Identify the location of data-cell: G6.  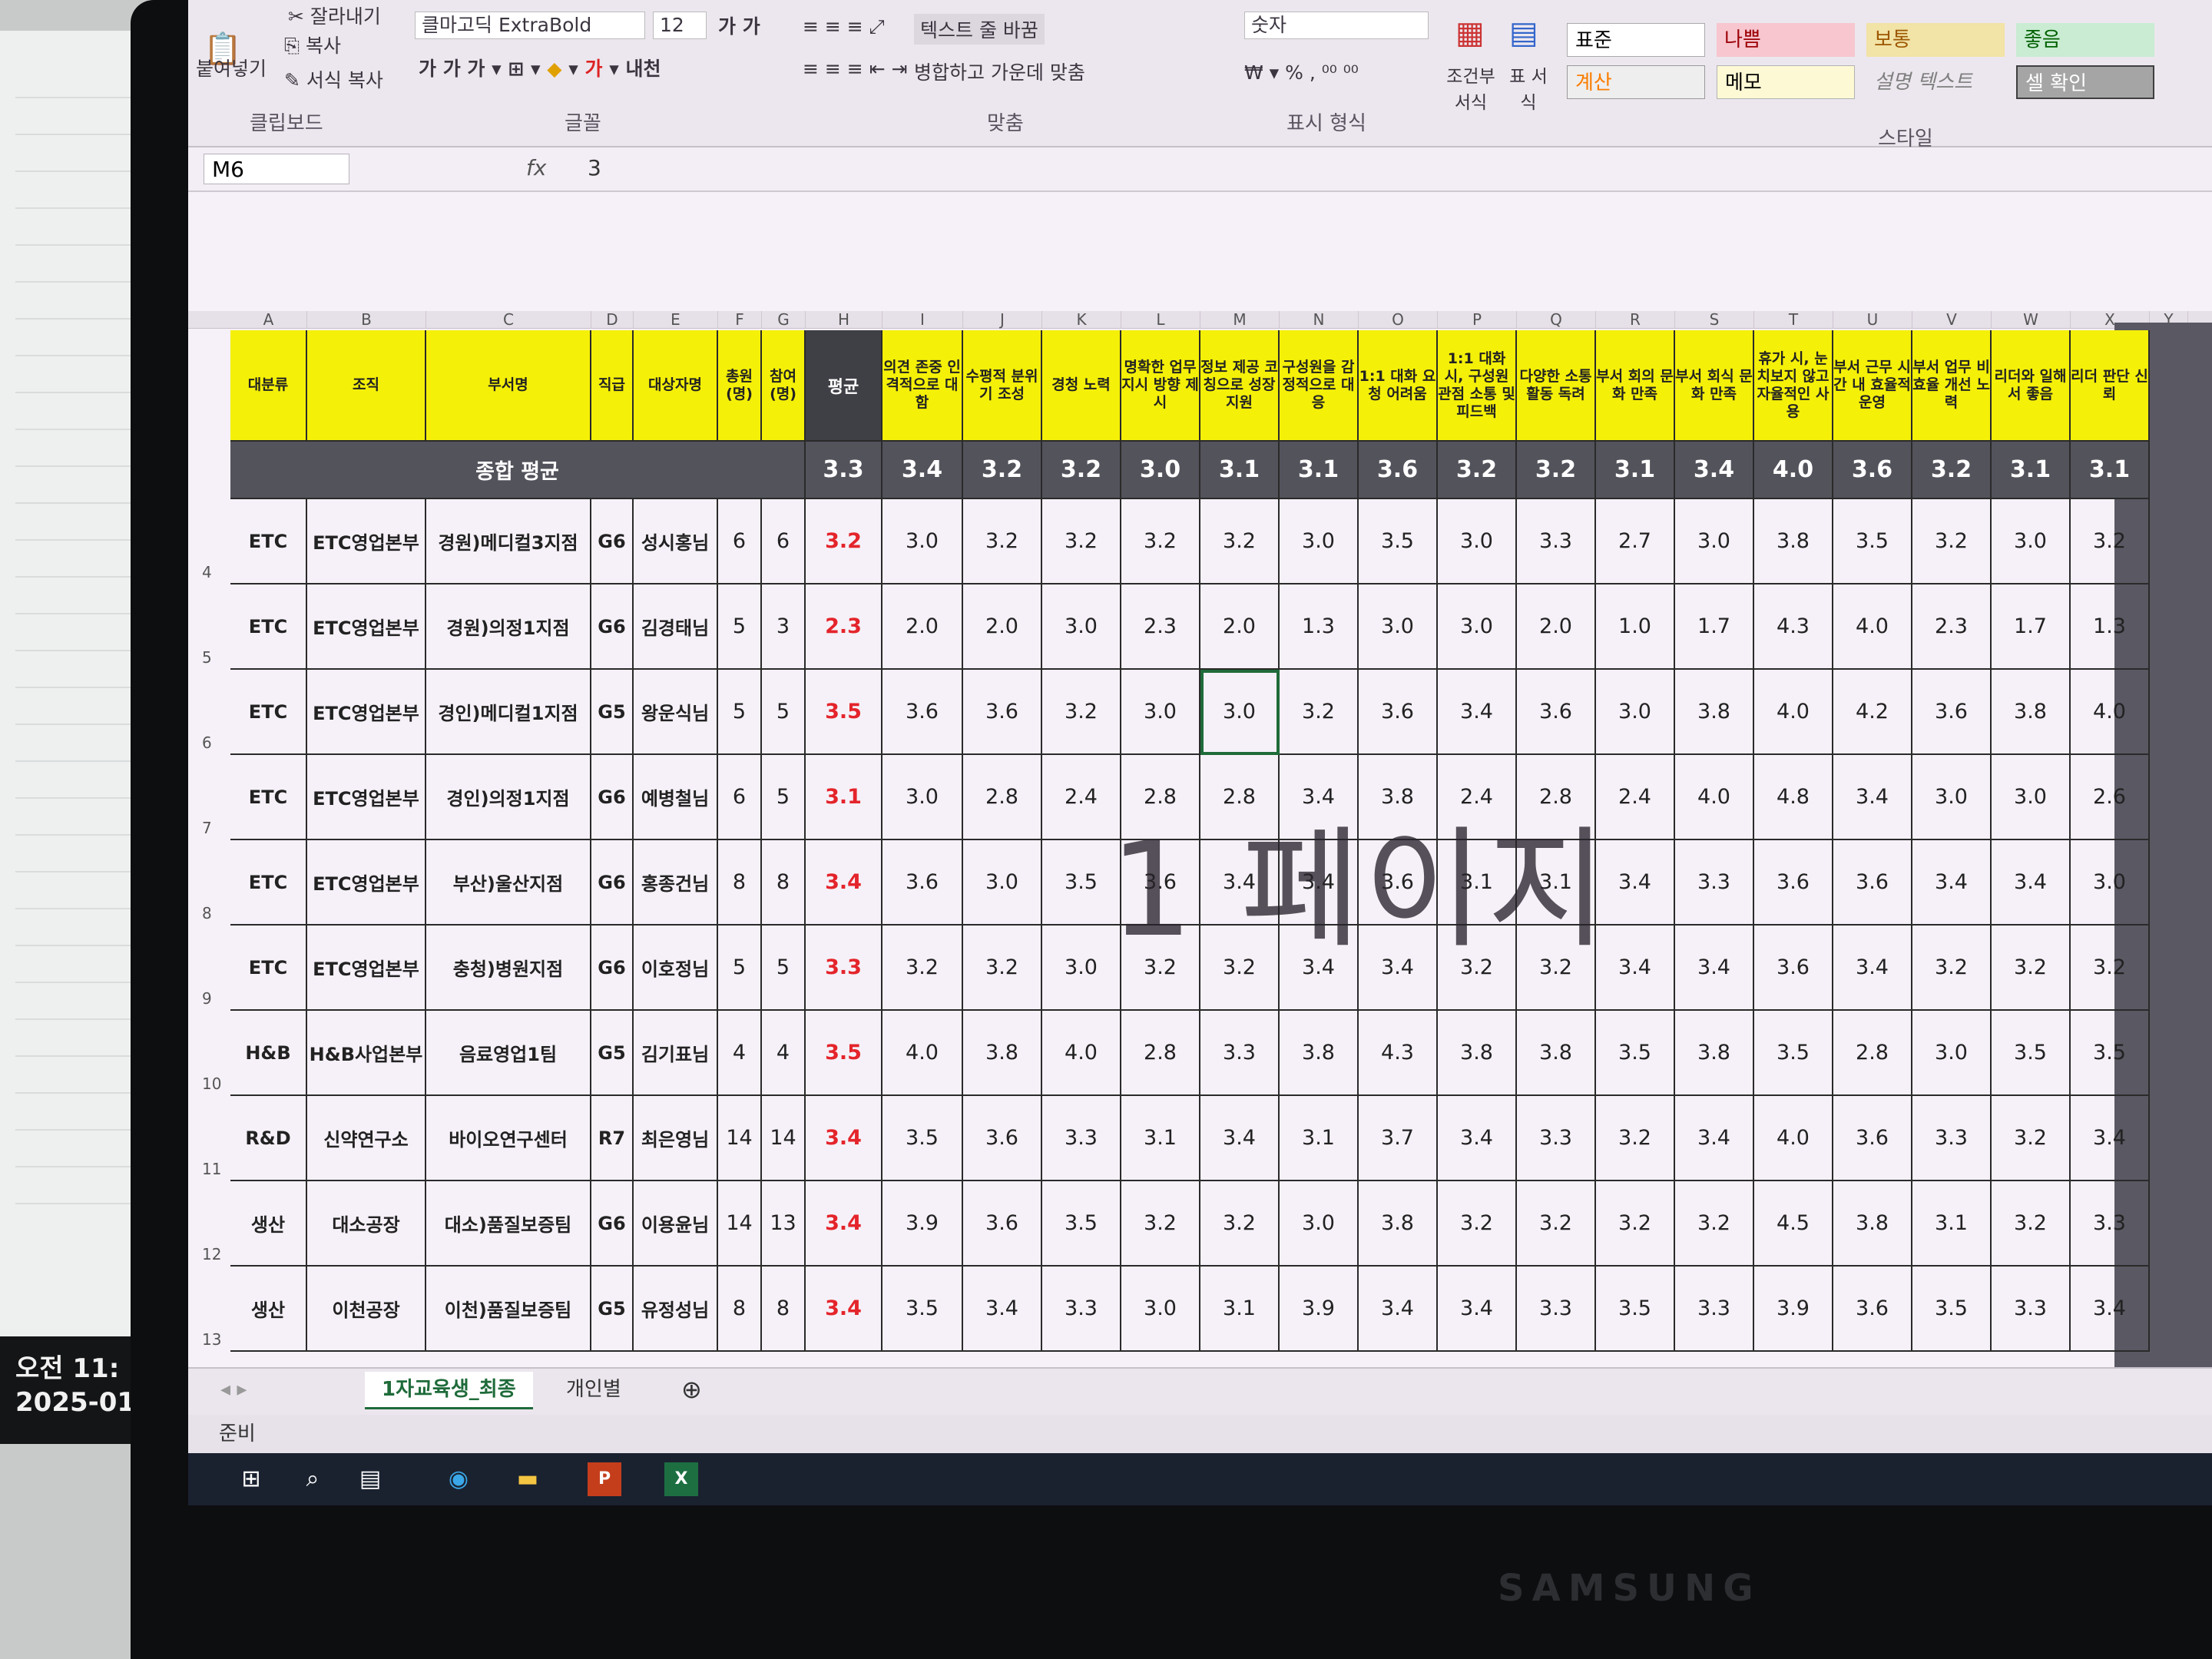
(613, 883).